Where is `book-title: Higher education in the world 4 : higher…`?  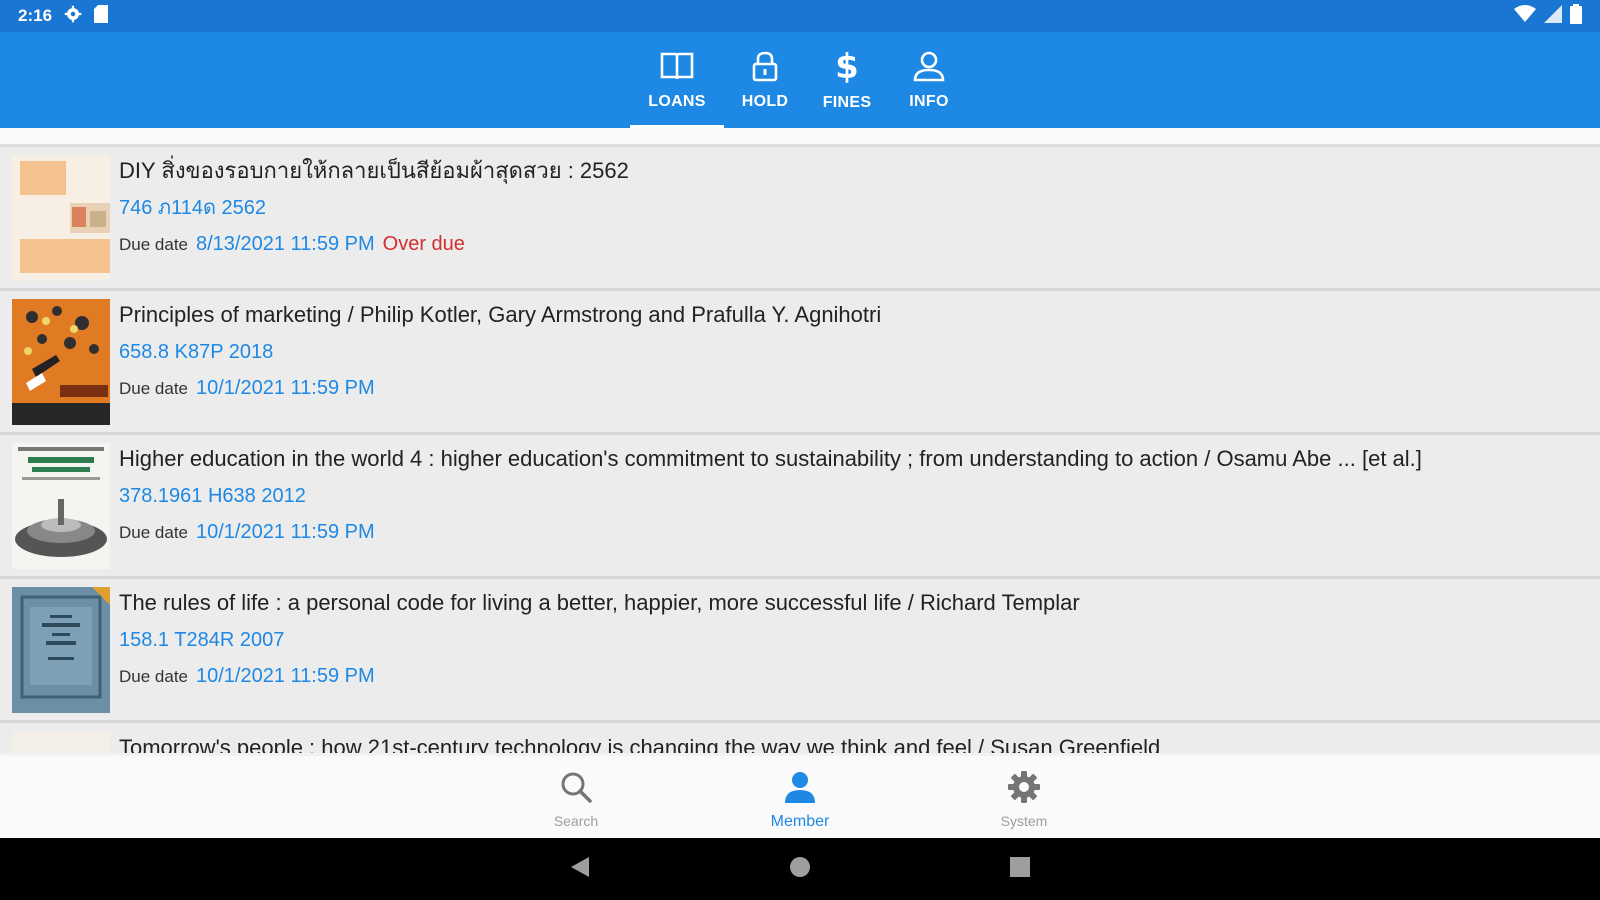 book-title: Higher education in the world 4 : higher… is located at coordinates (770, 458).